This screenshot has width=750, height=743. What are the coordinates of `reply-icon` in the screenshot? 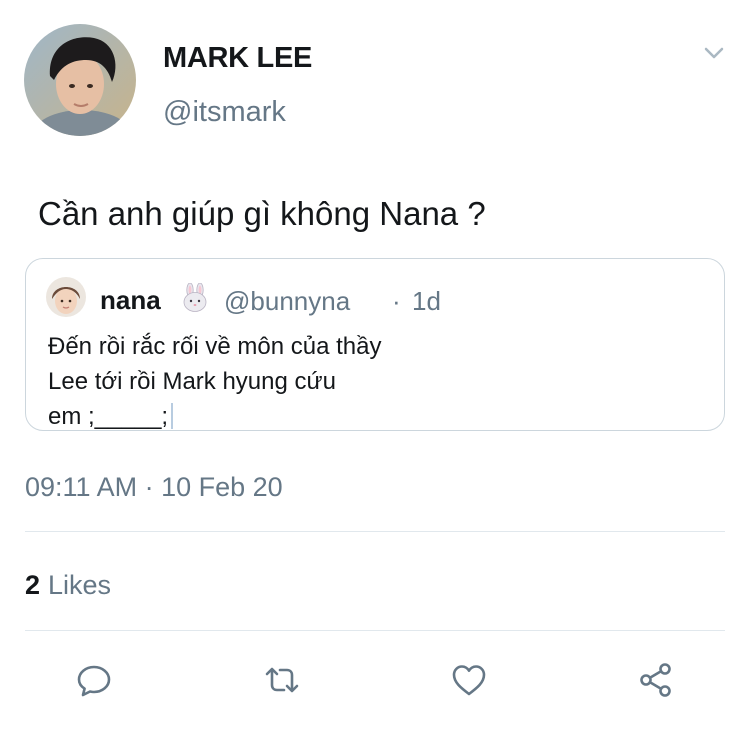 It's located at (94, 681).